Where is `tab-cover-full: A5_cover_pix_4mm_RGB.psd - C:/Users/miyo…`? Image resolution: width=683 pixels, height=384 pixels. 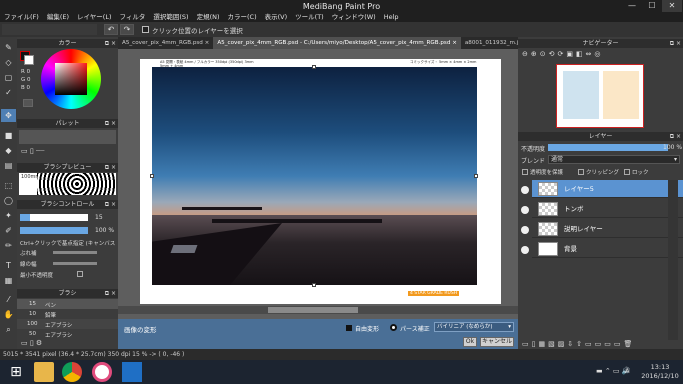
tab-cover-full: A5_cover_pix_4mm_RGB.psd - C:/Users/miyo… is located at coordinates (337, 43).